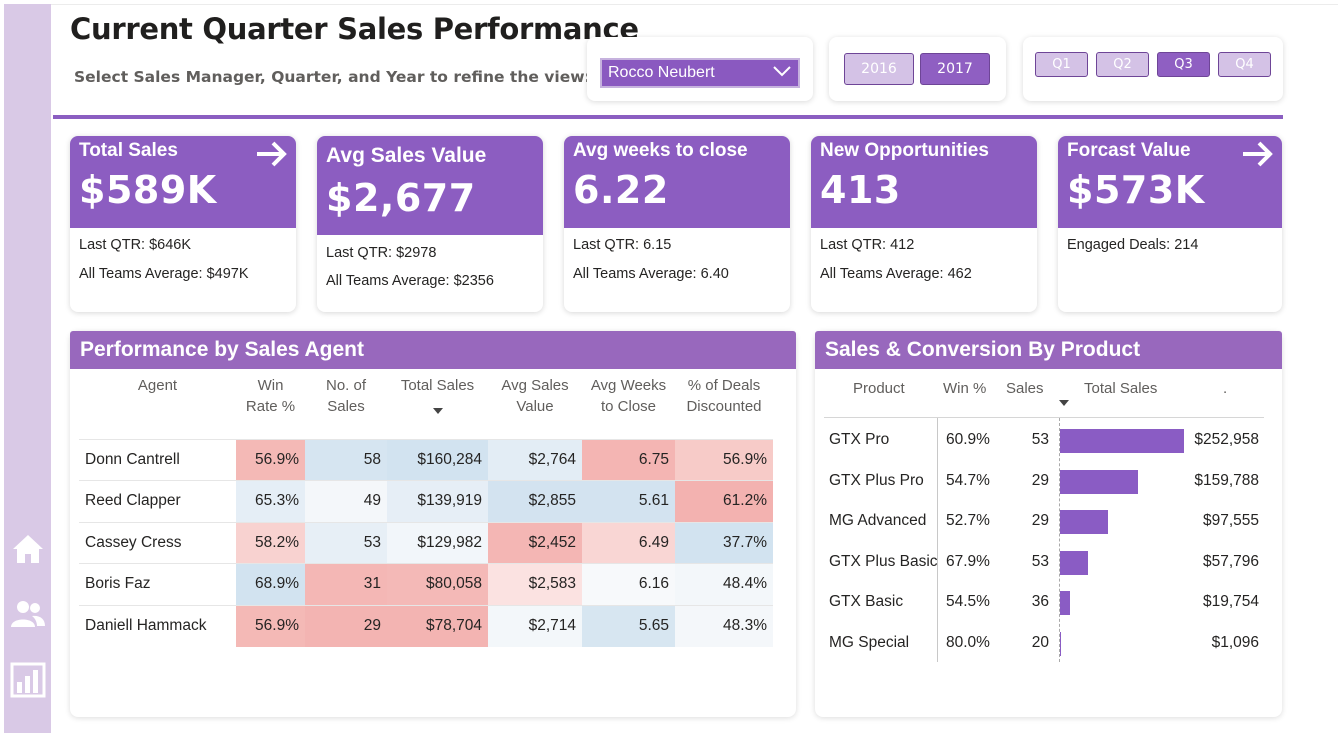 Image resolution: width=1338 pixels, height=735 pixels. I want to click on product-row: GTX Pro 60.9% 53 $252,958, so click(1049, 441).